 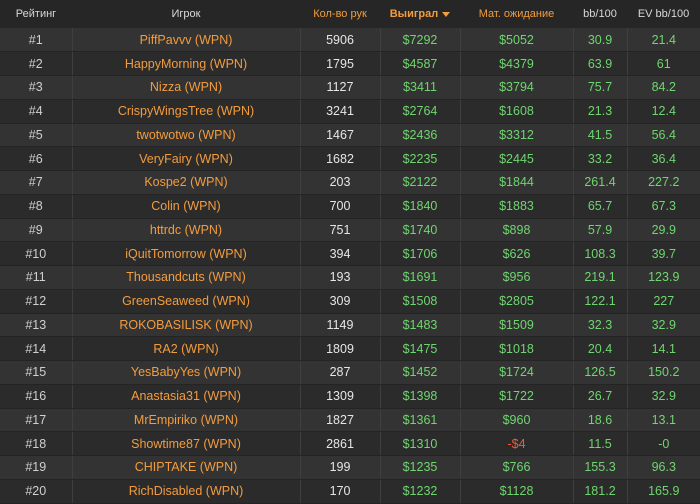 What do you see at coordinates (36, 63) in the screenshot?
I see `rank-cell: #2` at bounding box center [36, 63].